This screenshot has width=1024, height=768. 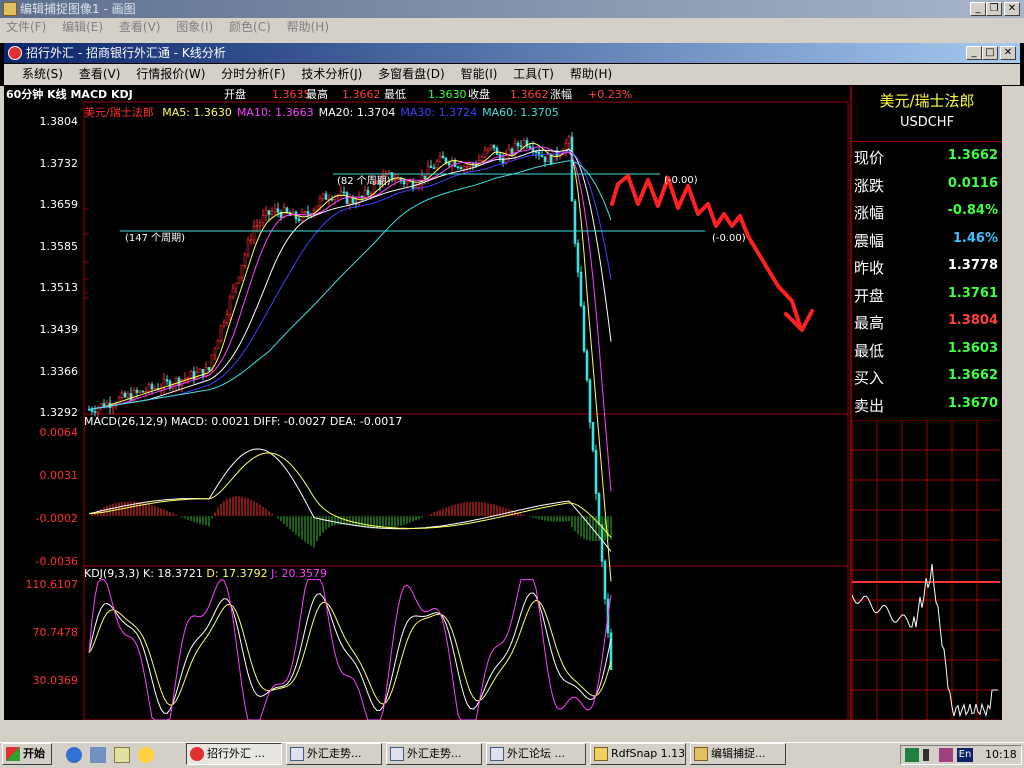 I want to click on menu-smart: 智能(I), so click(x=479, y=74).